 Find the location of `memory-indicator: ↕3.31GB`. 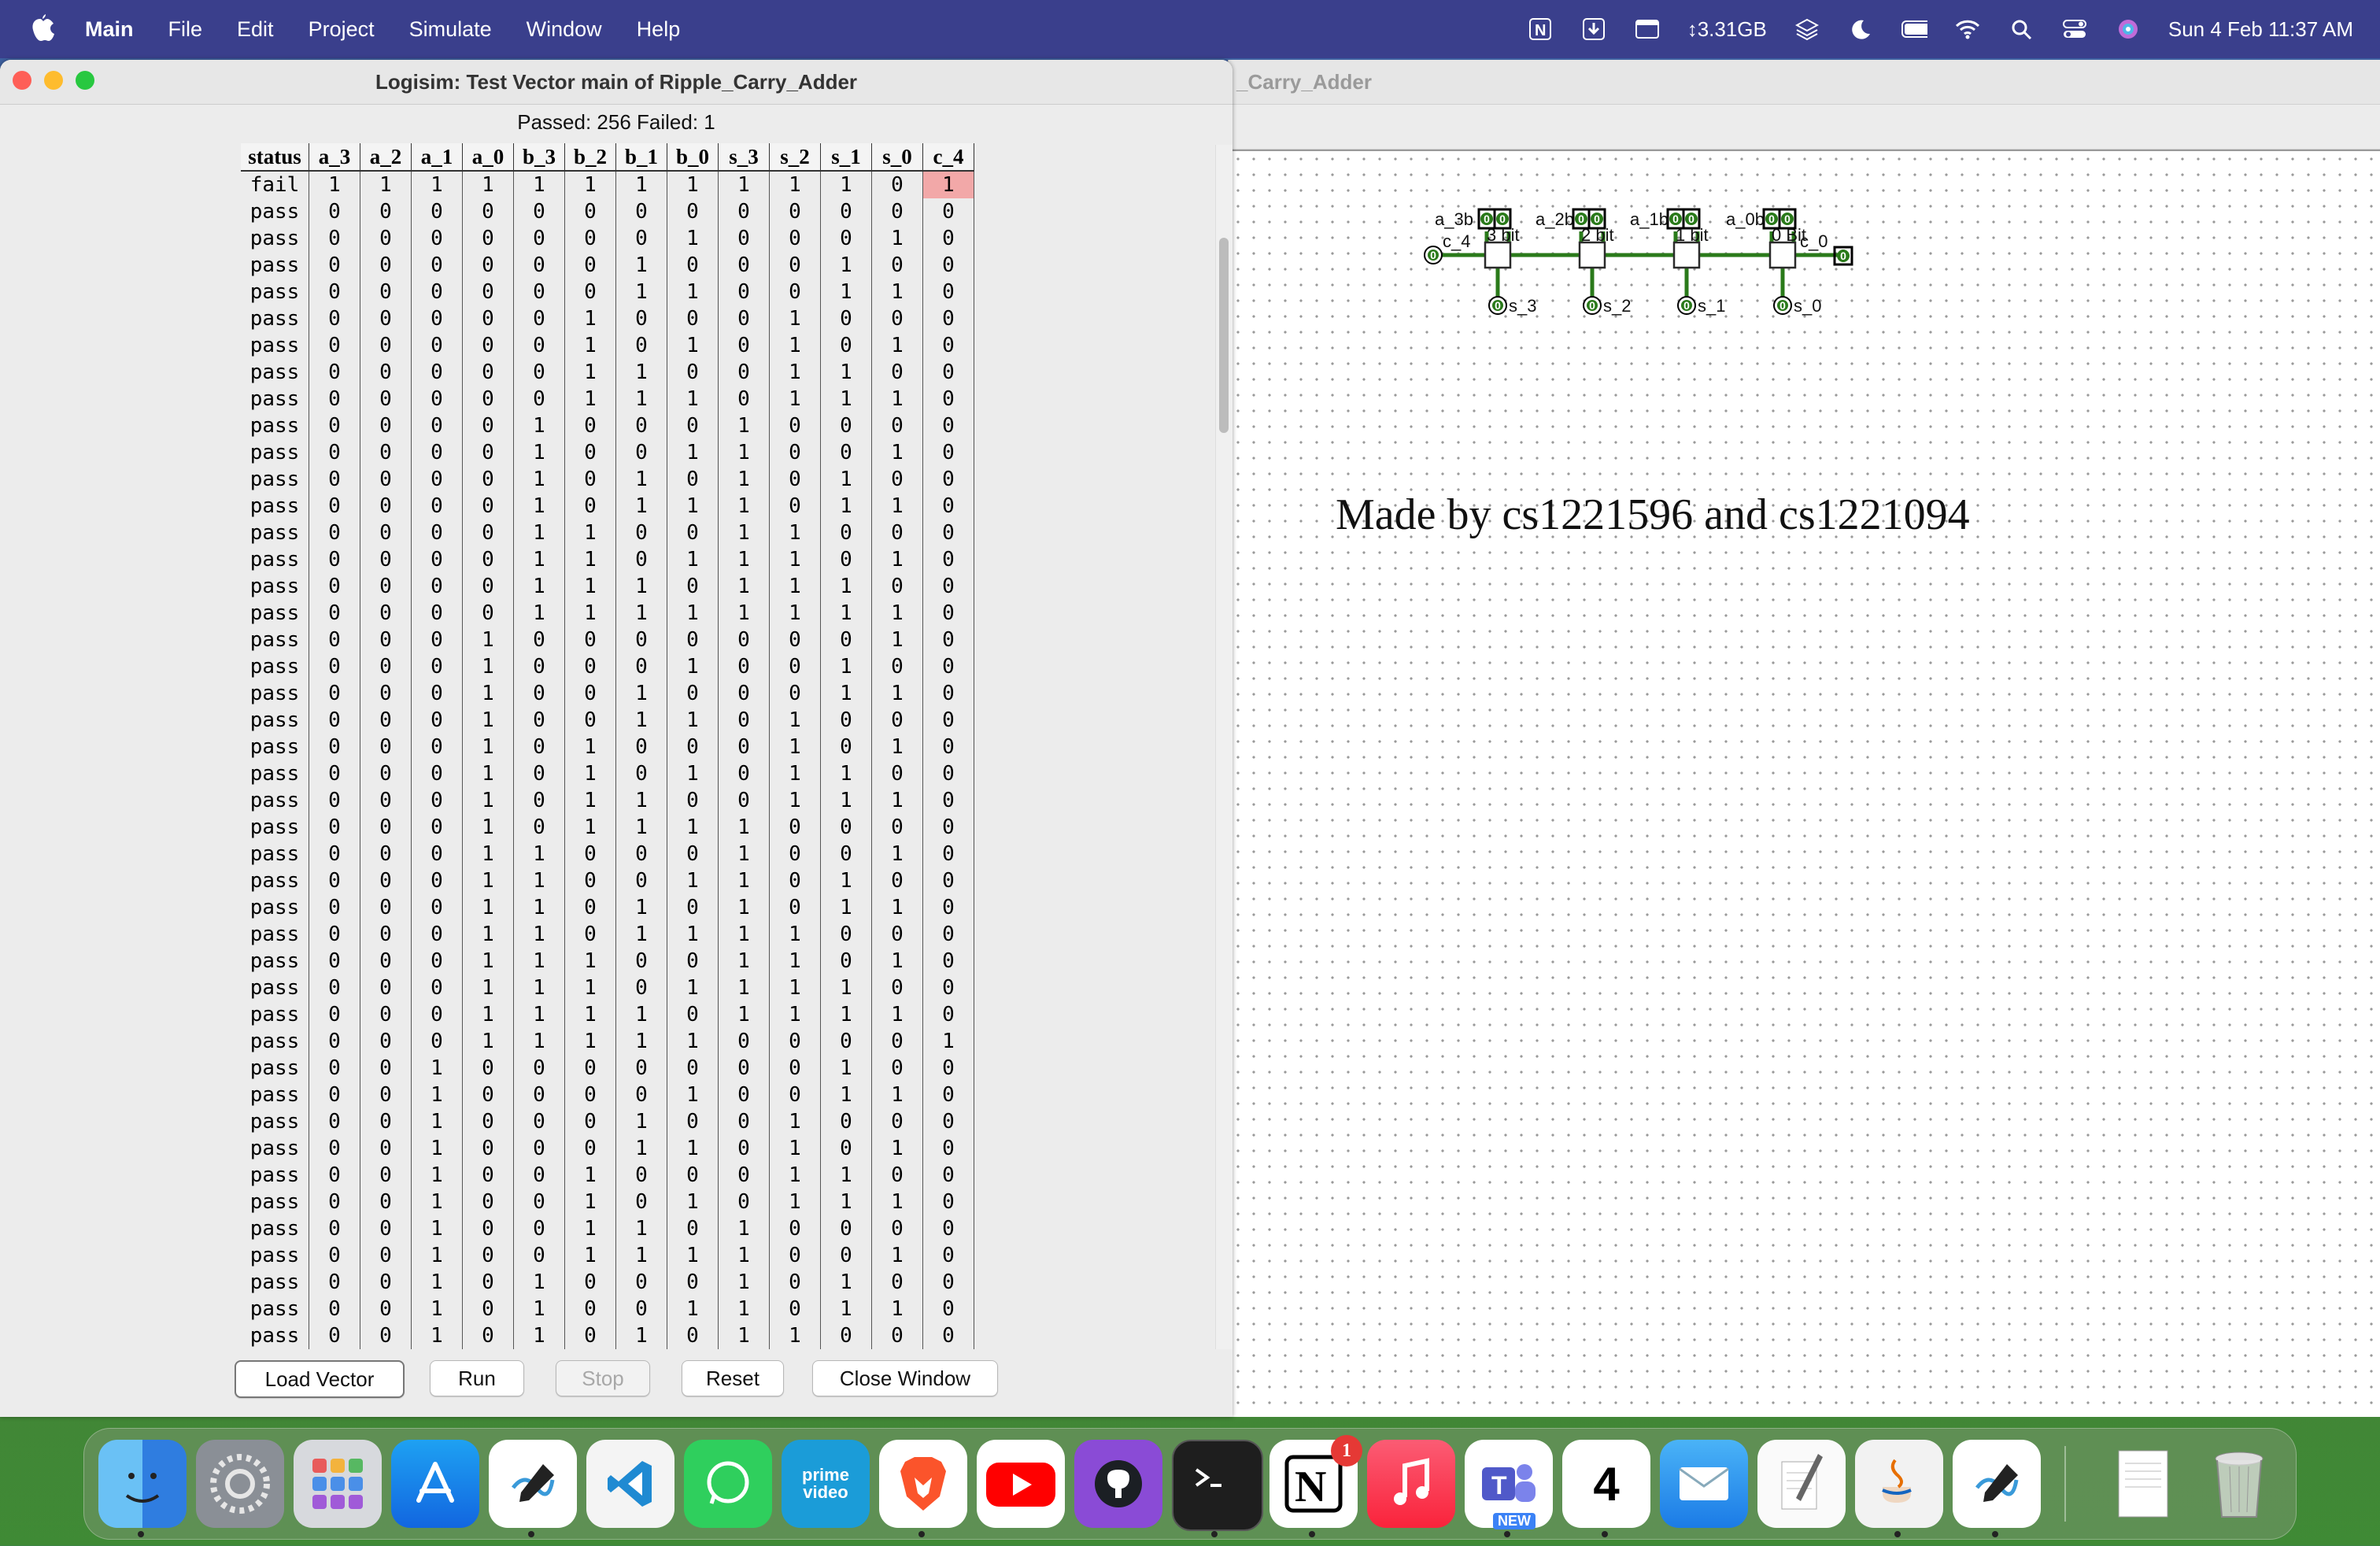

memory-indicator: ↕3.31GB is located at coordinates (1727, 29).